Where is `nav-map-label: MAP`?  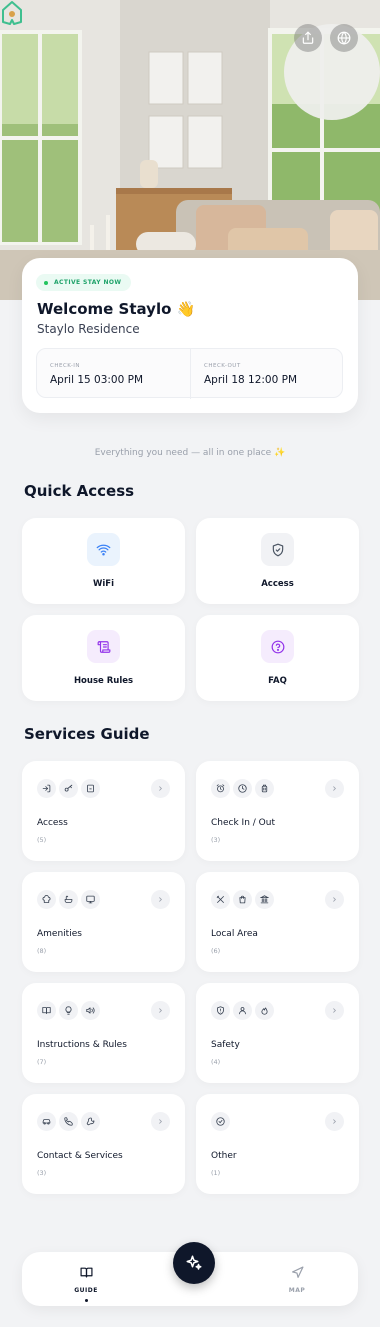 nav-map-label: MAP is located at coordinates (297, 1290).